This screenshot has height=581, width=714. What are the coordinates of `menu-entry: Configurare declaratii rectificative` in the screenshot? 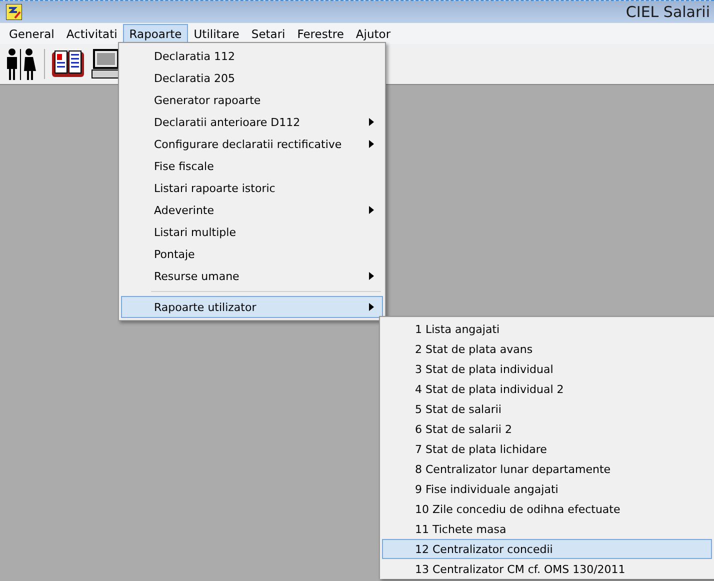 It's located at (252, 144).